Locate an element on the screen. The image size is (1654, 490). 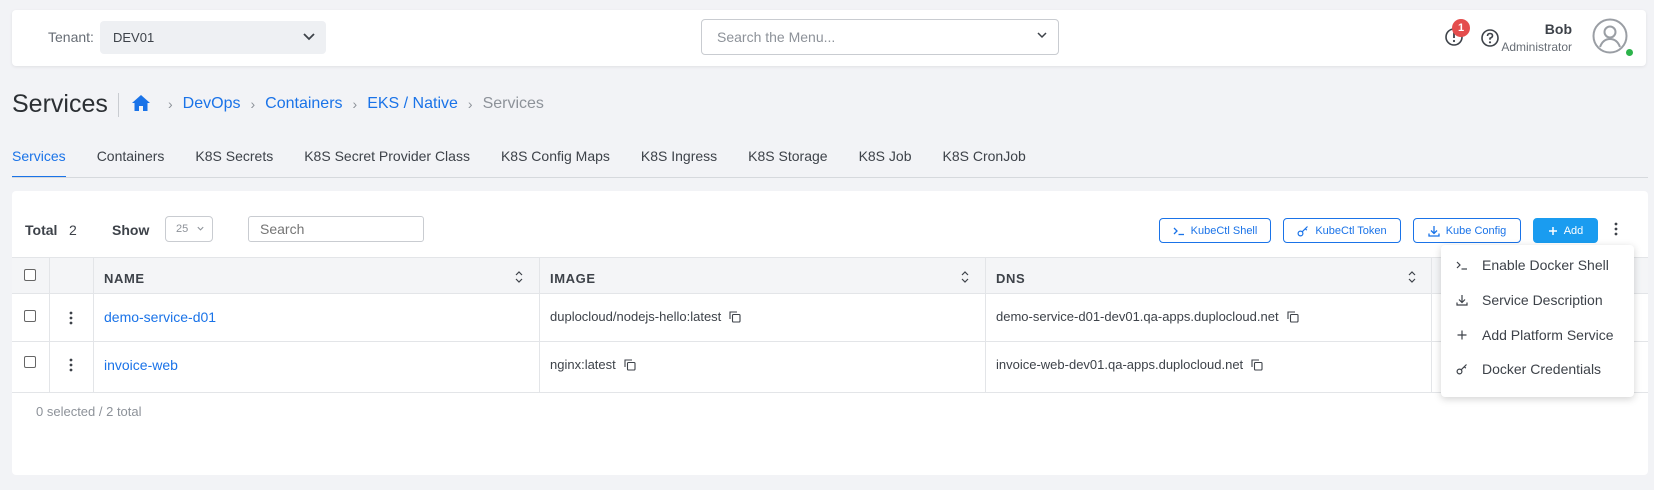
tab-k8s-cronjob: K8S CronJob is located at coordinates (984, 163).